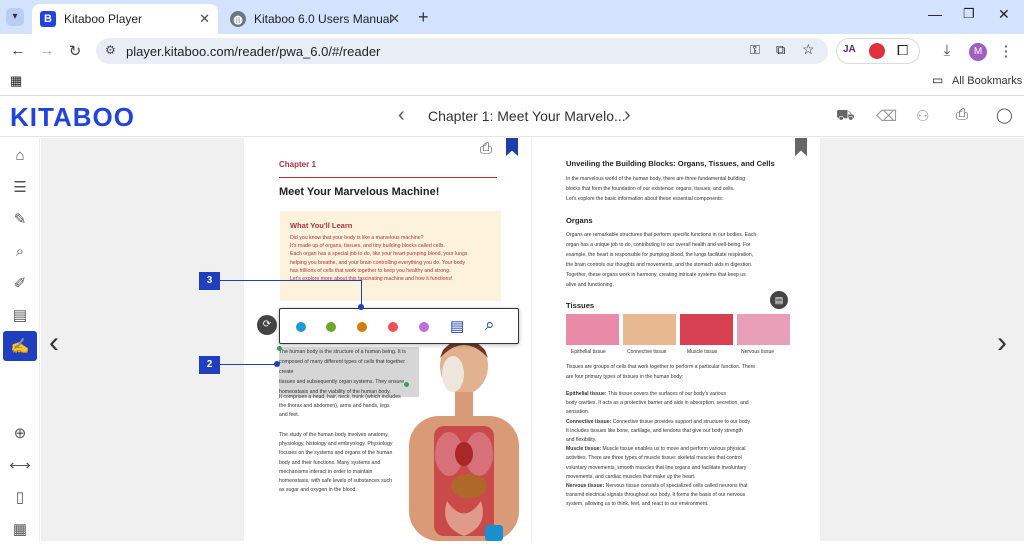  I want to click on tab-kitaboo-player: B Kitaboo Player ✕, so click(125, 19).